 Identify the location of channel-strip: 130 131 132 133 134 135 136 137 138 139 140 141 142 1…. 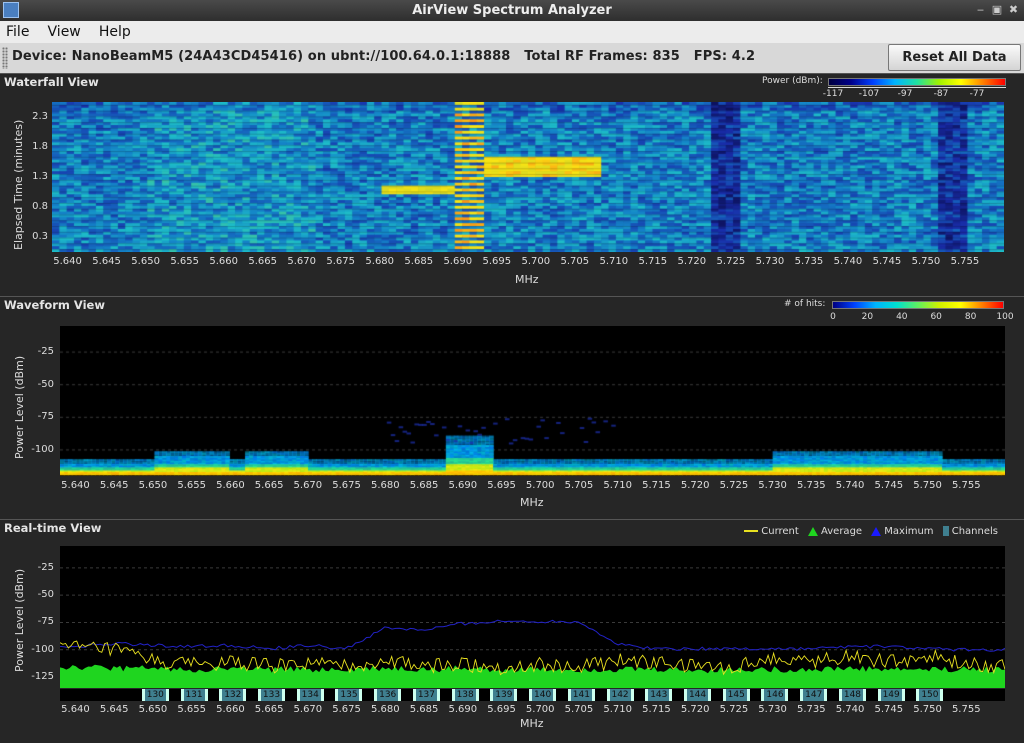
(532, 695).